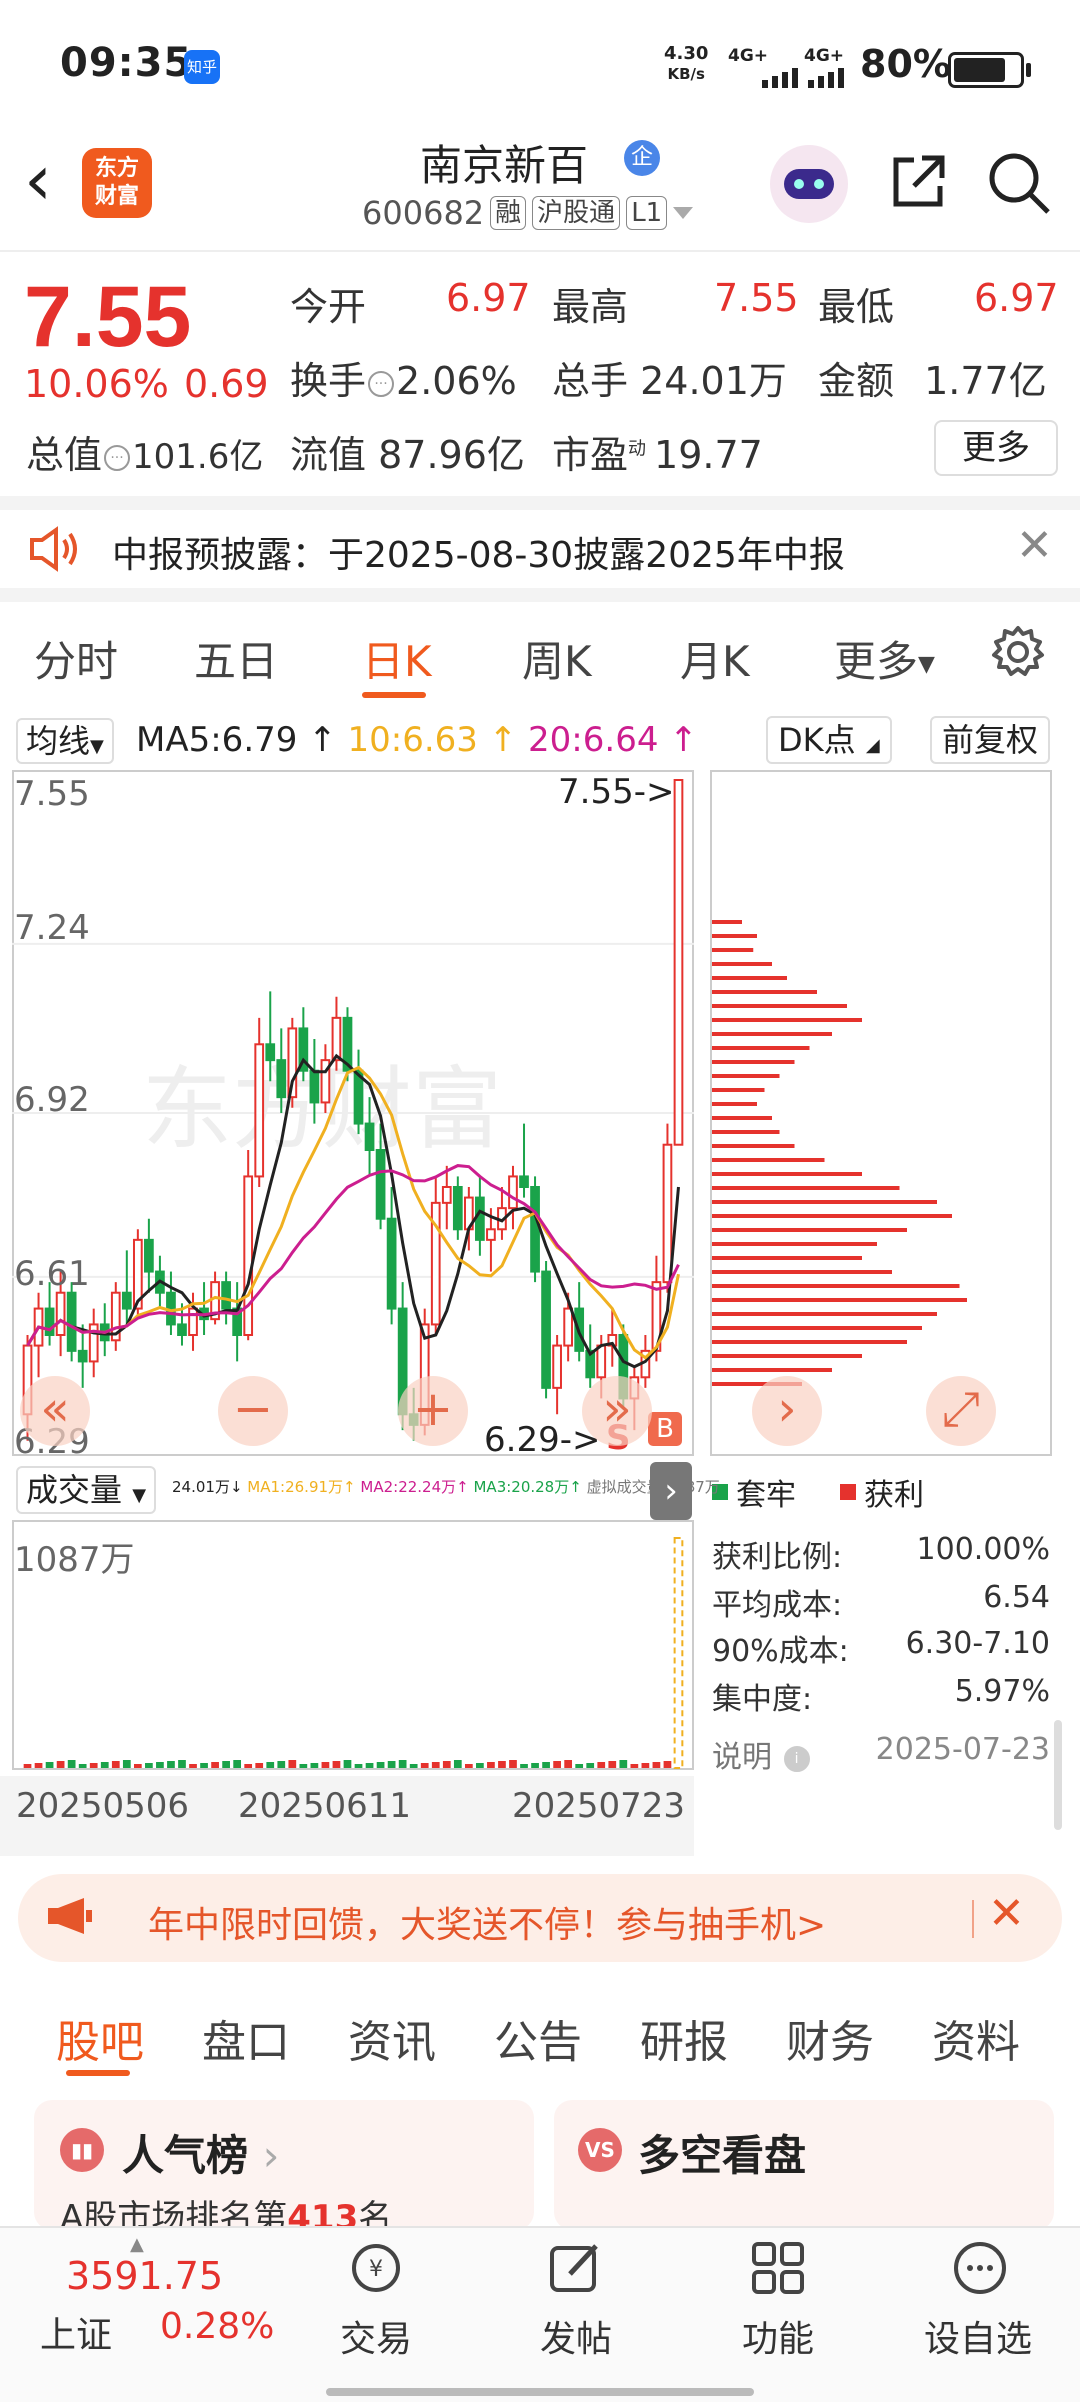 The image size is (1080, 2402). Describe the element at coordinates (65, 741) in the screenshot. I see `indicator-selector: 均线▼` at that location.